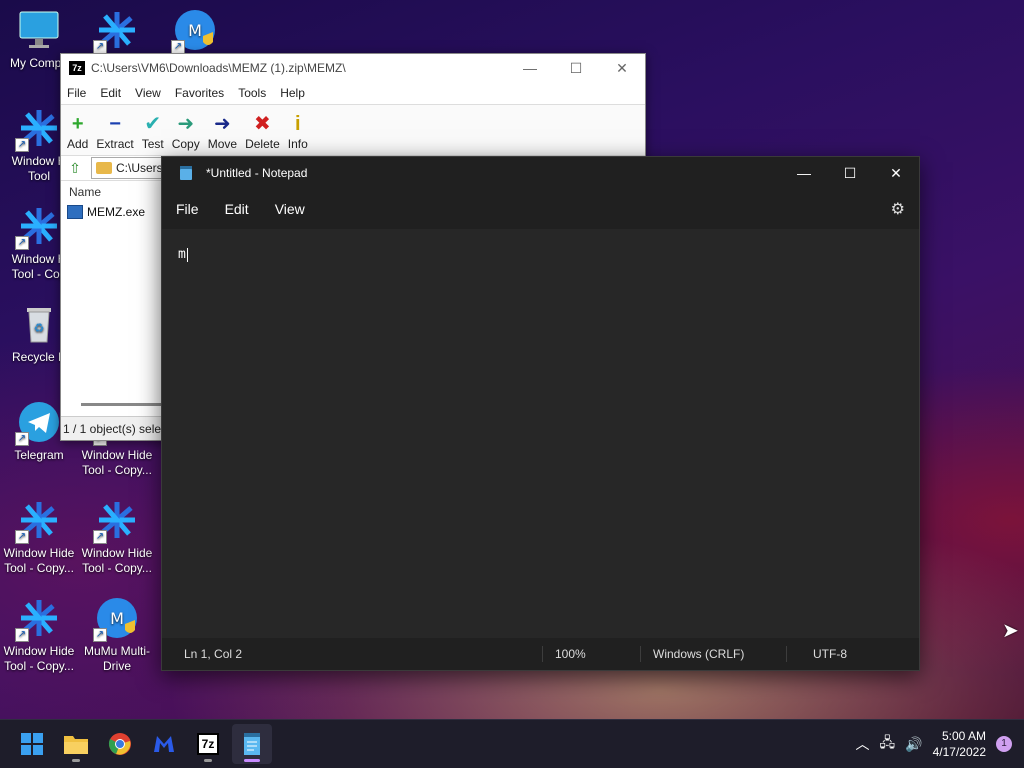 This screenshot has width=1024, height=768. Describe the element at coordinates (262, 144) in the screenshot. I see `delete-label: Delete` at that location.